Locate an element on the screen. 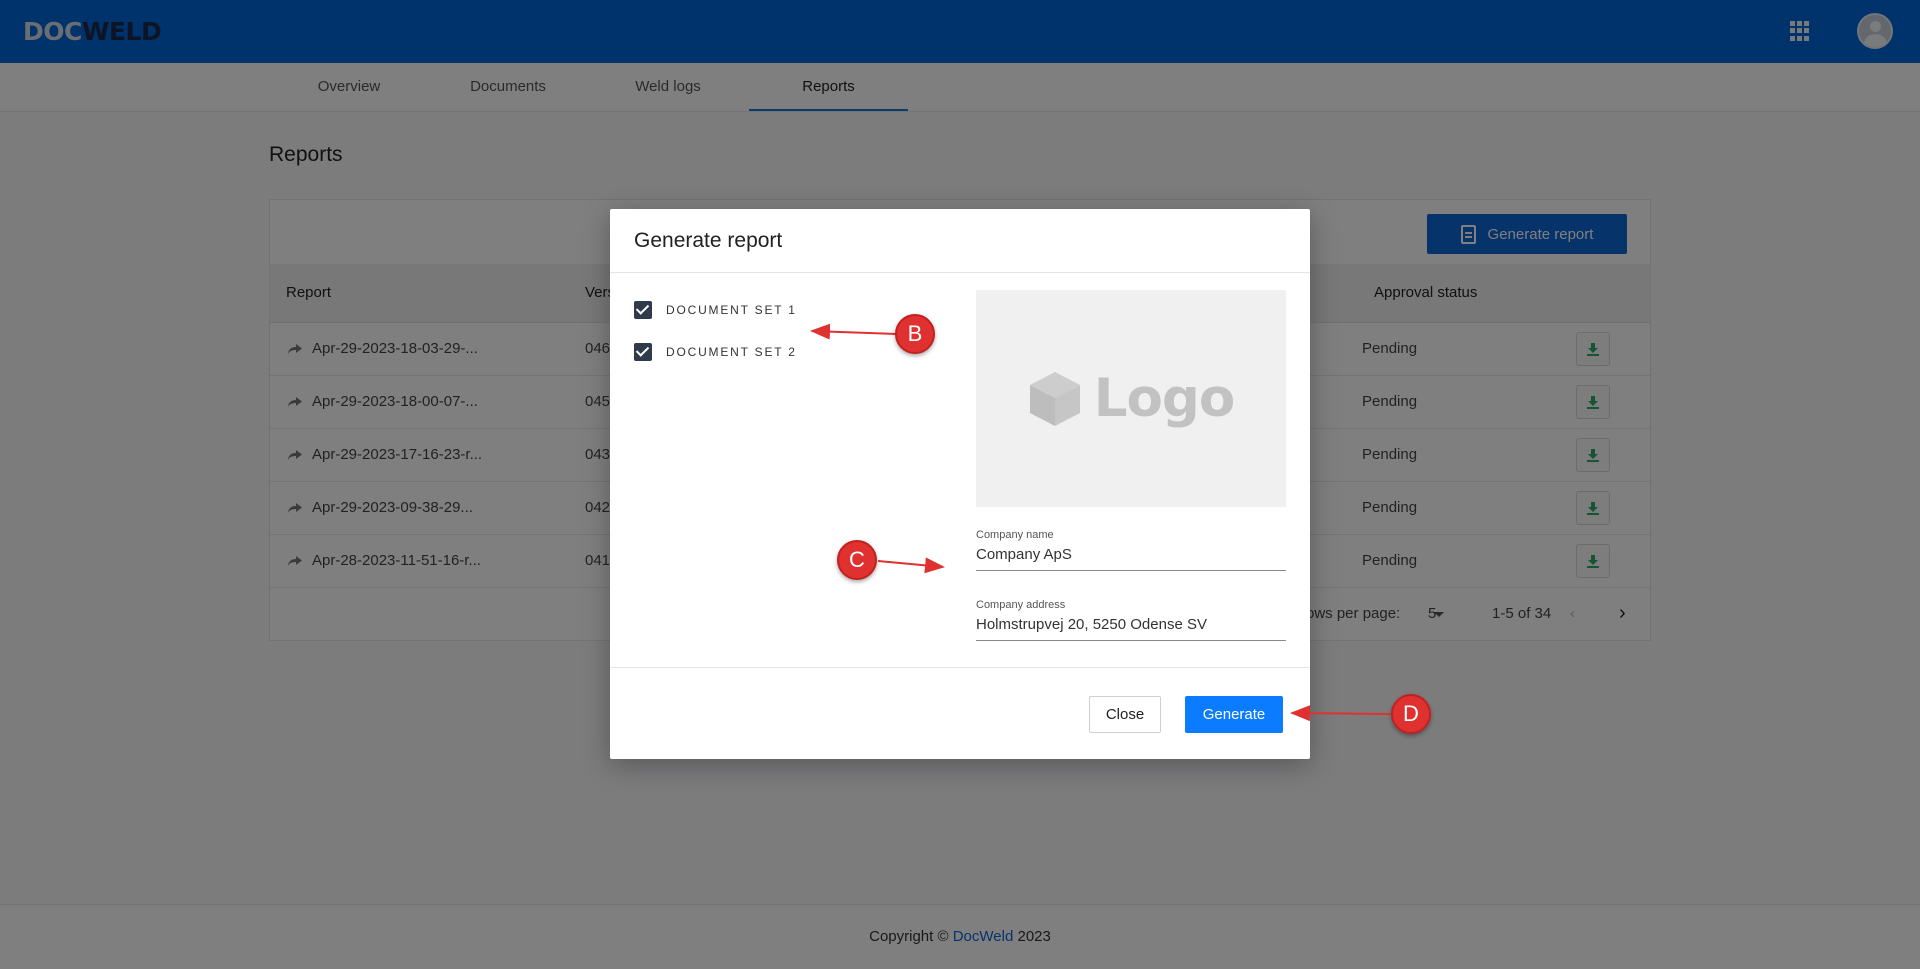 The width and height of the screenshot is (1920, 969). close-button: Close is located at coordinates (1125, 714).